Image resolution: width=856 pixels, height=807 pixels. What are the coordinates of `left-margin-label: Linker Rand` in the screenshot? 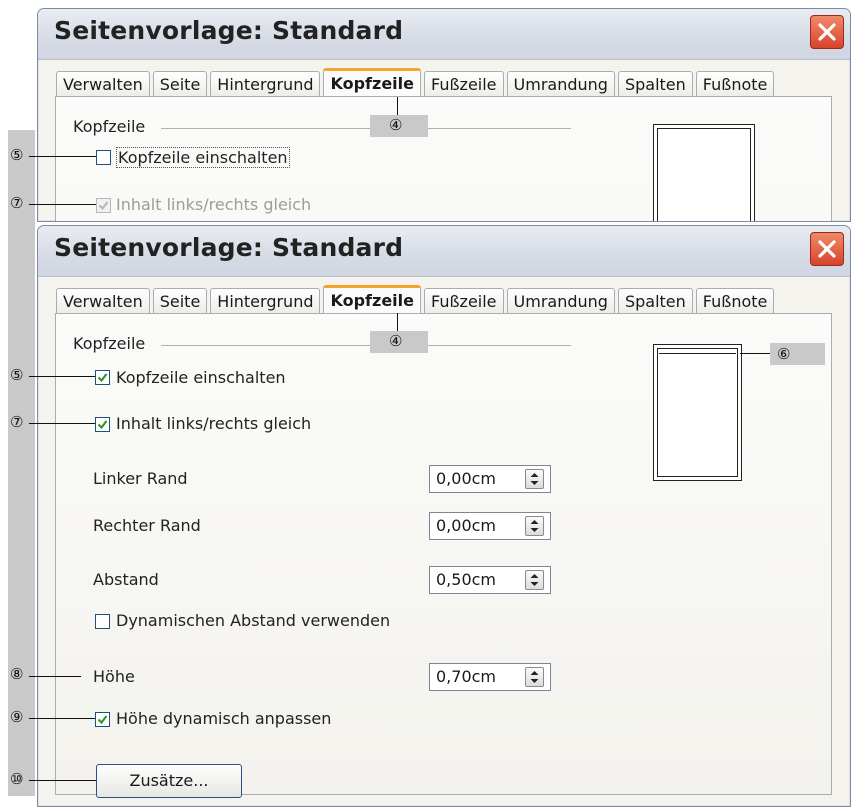 It's located at (140, 478).